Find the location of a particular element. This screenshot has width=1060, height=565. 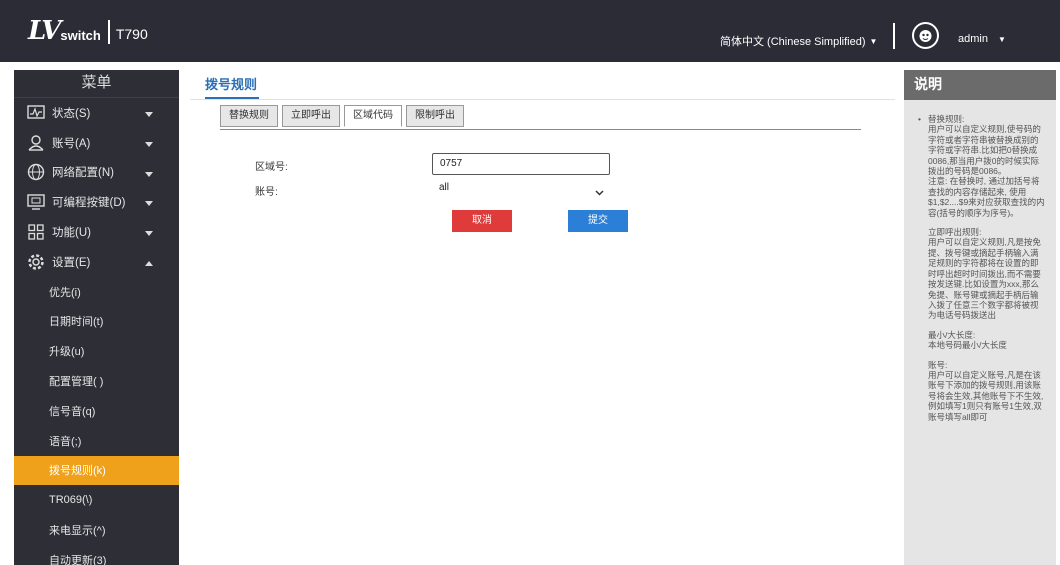

cancel-button: 取消 is located at coordinates (482, 221).